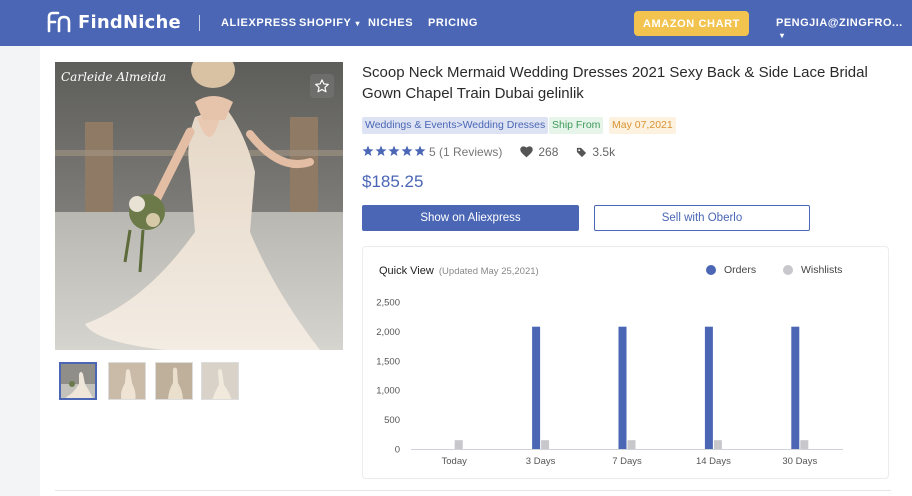  Describe the element at coordinates (390, 23) in the screenshot. I see `nav-link-niches: NICHES` at that location.